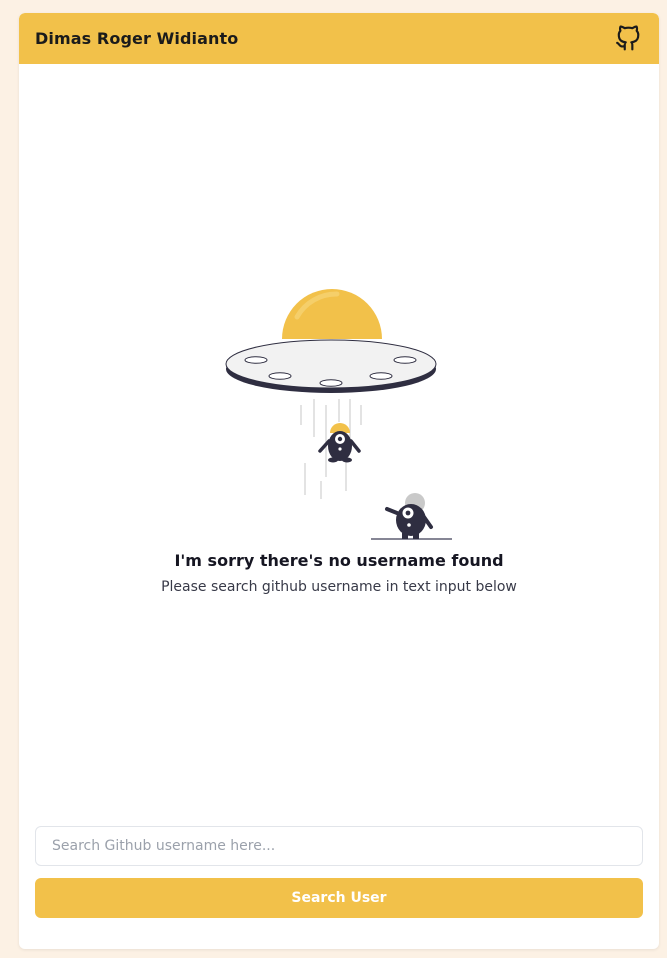  What do you see at coordinates (331, 366) in the screenshot?
I see `ufo-saucer` at bounding box center [331, 366].